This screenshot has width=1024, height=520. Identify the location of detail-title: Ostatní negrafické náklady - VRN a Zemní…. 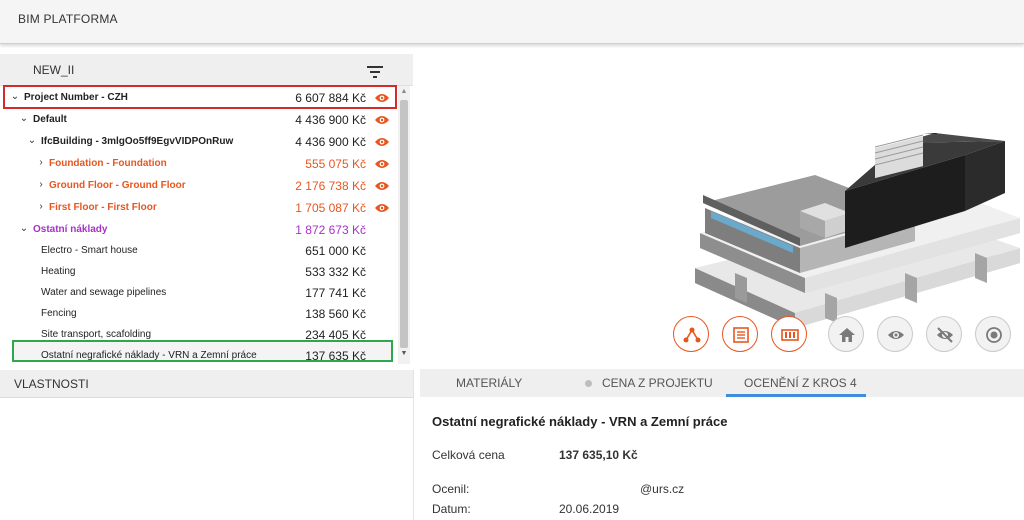
(580, 421).